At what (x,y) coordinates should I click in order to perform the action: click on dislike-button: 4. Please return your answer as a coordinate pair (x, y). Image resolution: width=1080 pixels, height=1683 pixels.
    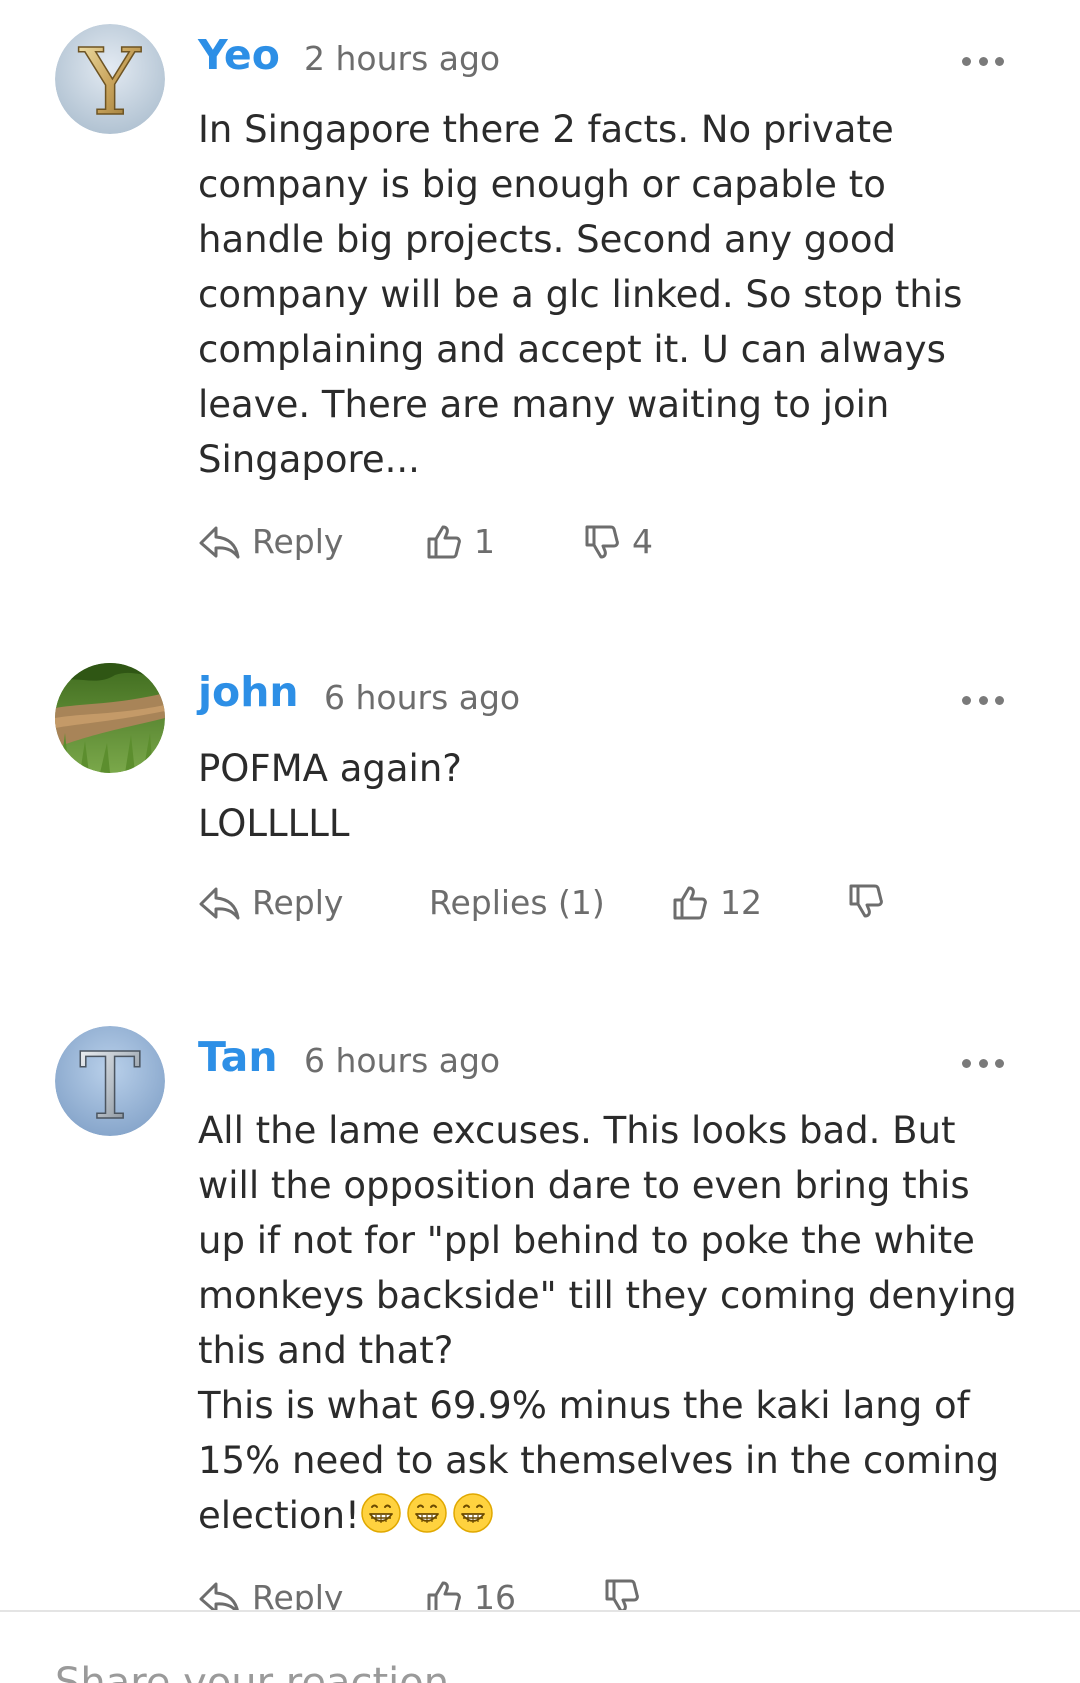
    Looking at the image, I should click on (618, 541).